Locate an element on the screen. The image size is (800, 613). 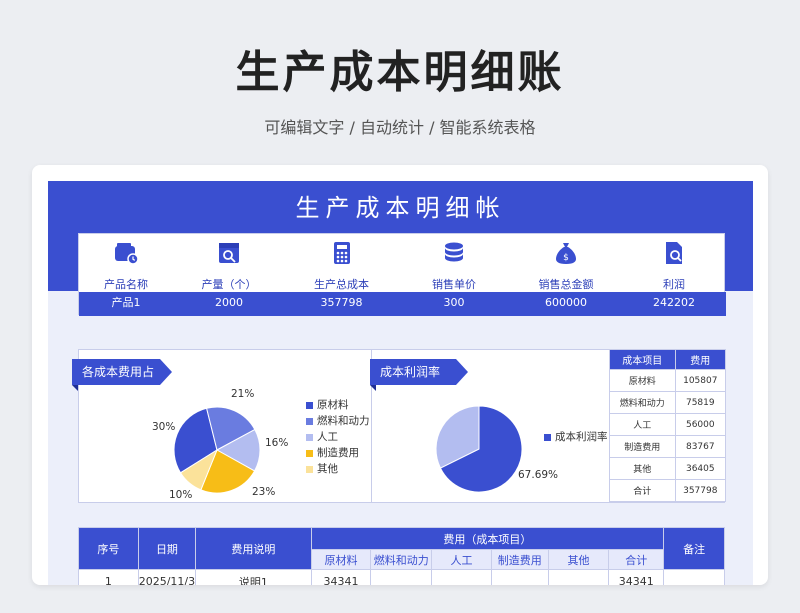
cost-item: 合计 is located at coordinates (642, 490).